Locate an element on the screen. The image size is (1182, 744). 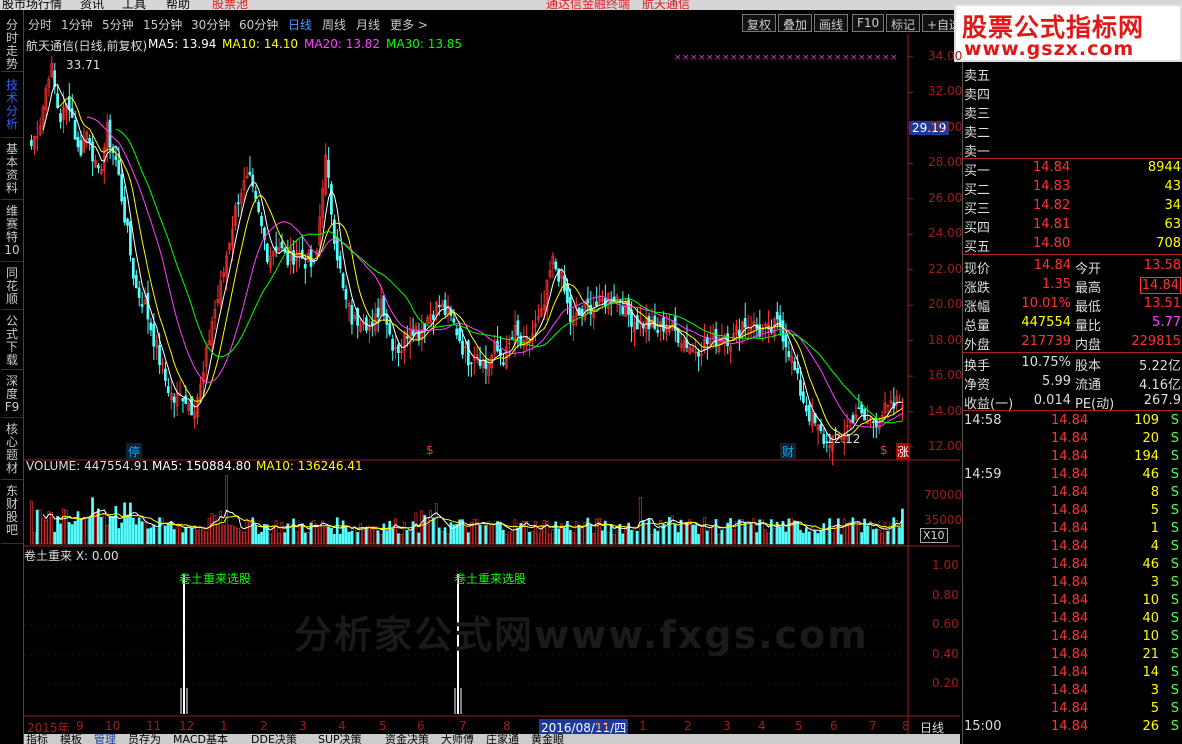
menu-market: 股市场行情 is located at coordinates (32, 5).